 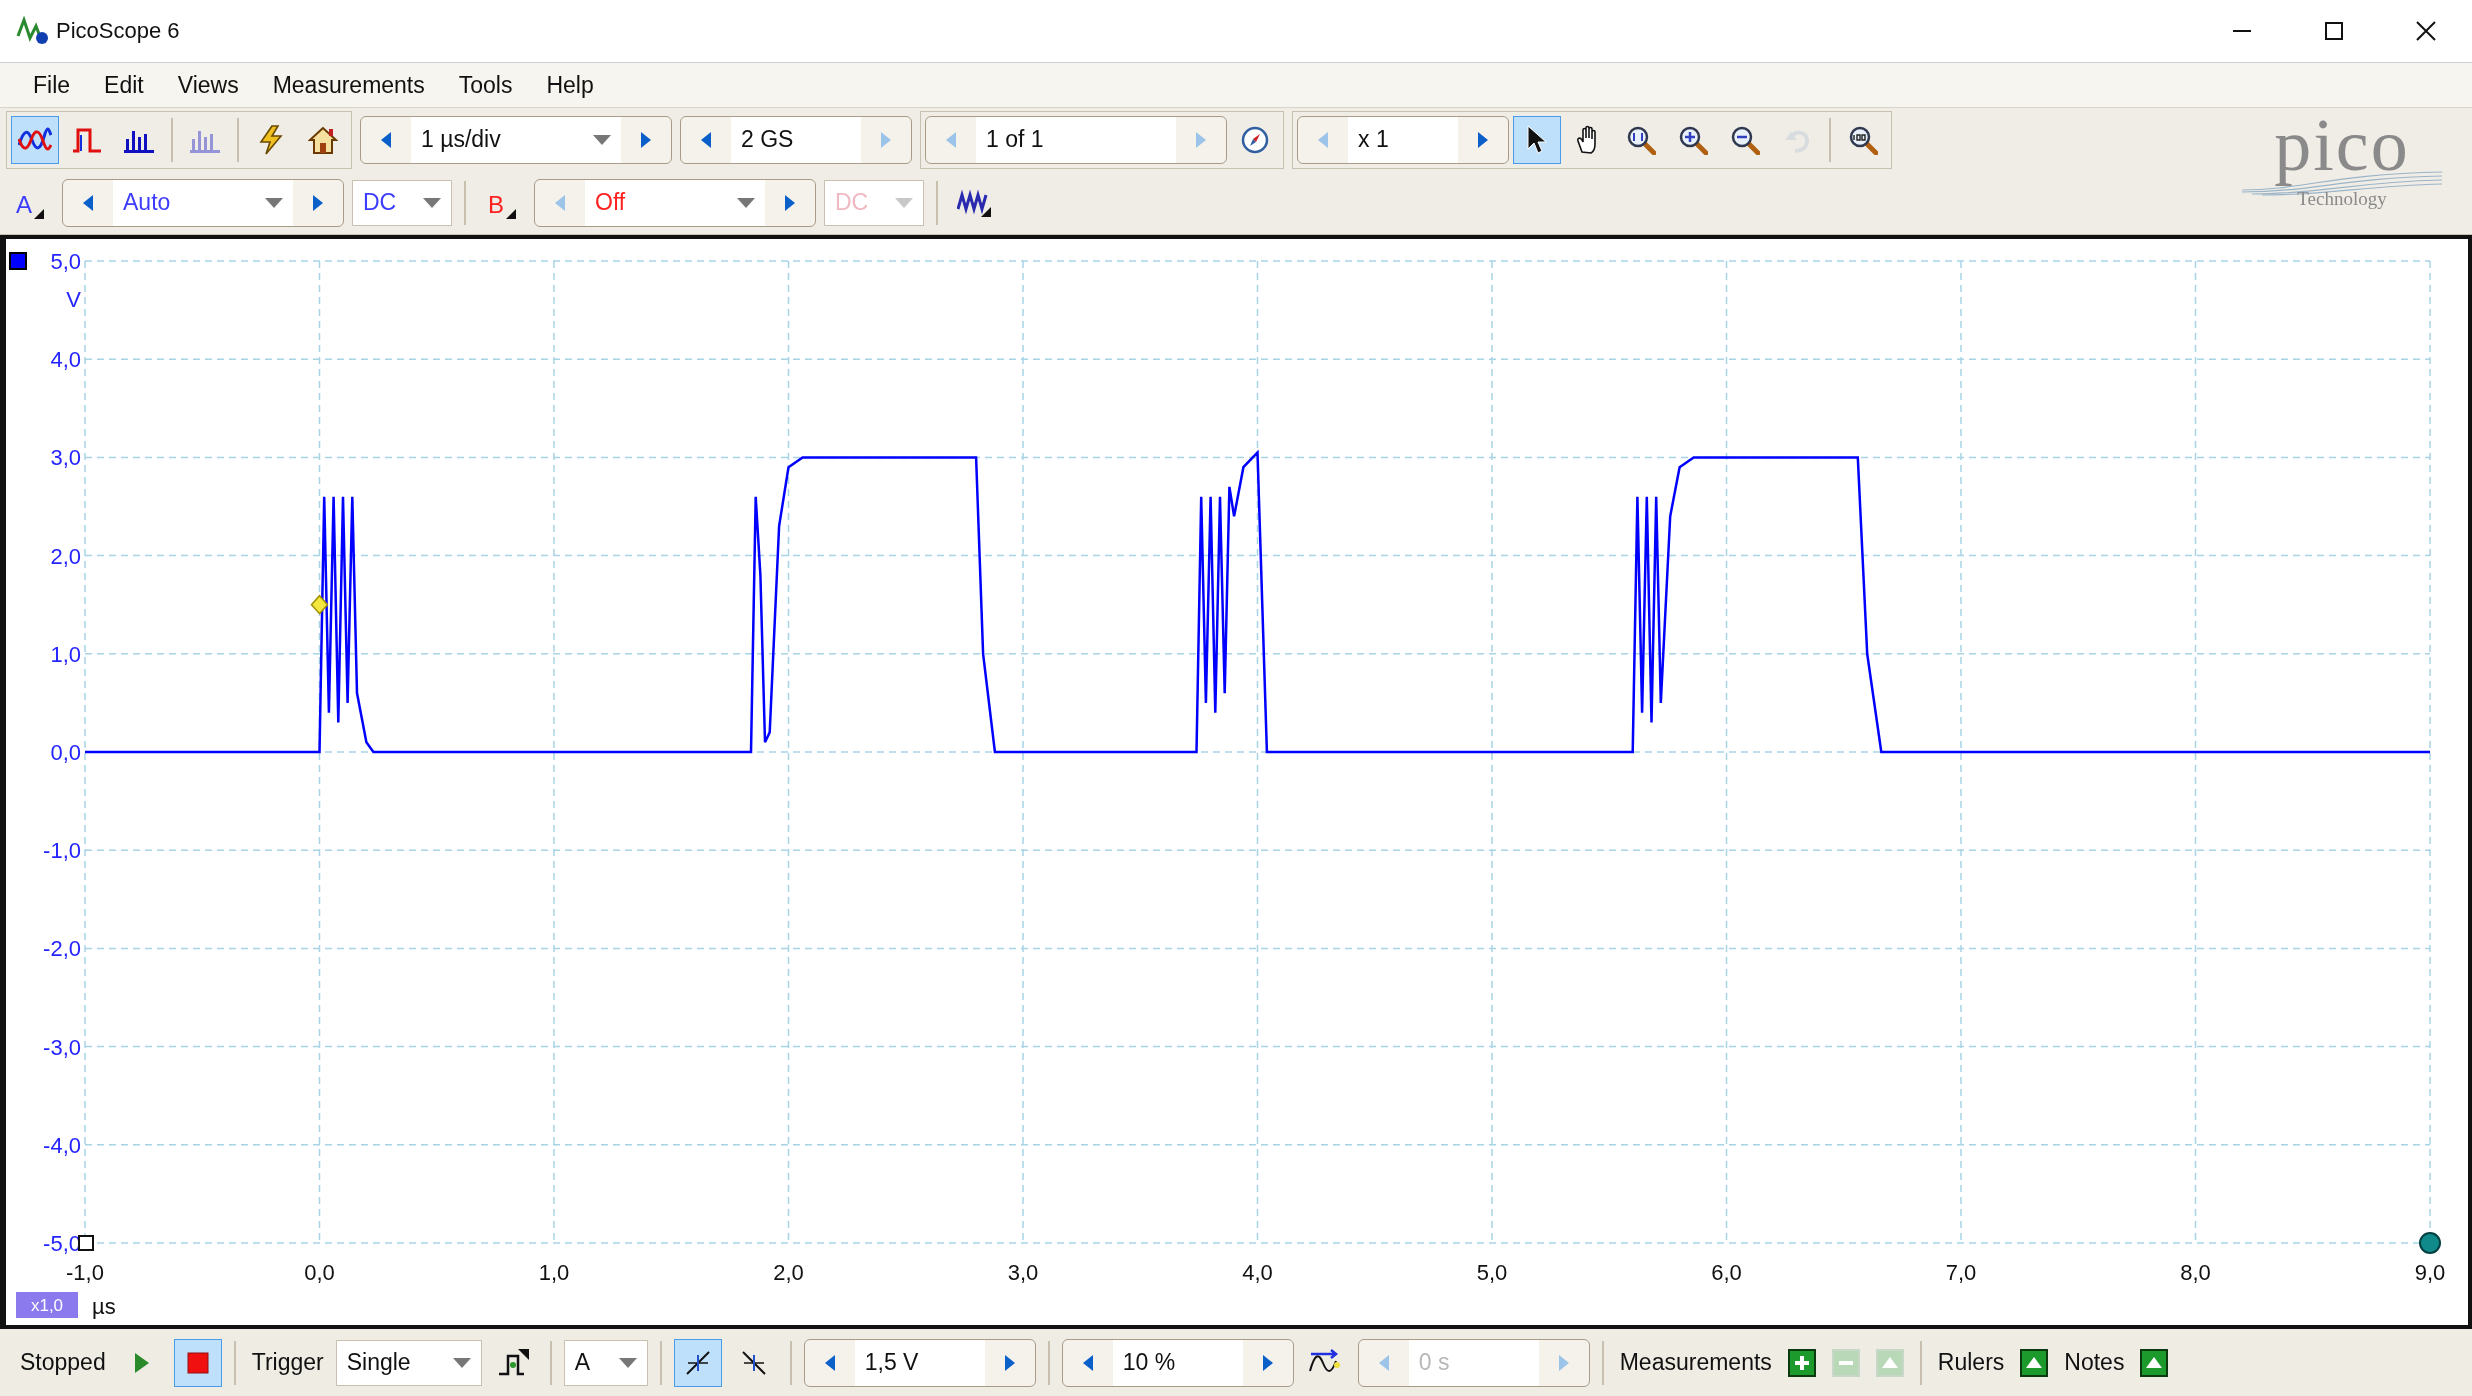 What do you see at coordinates (485, 85) in the screenshot?
I see `menu-item: Tools` at bounding box center [485, 85].